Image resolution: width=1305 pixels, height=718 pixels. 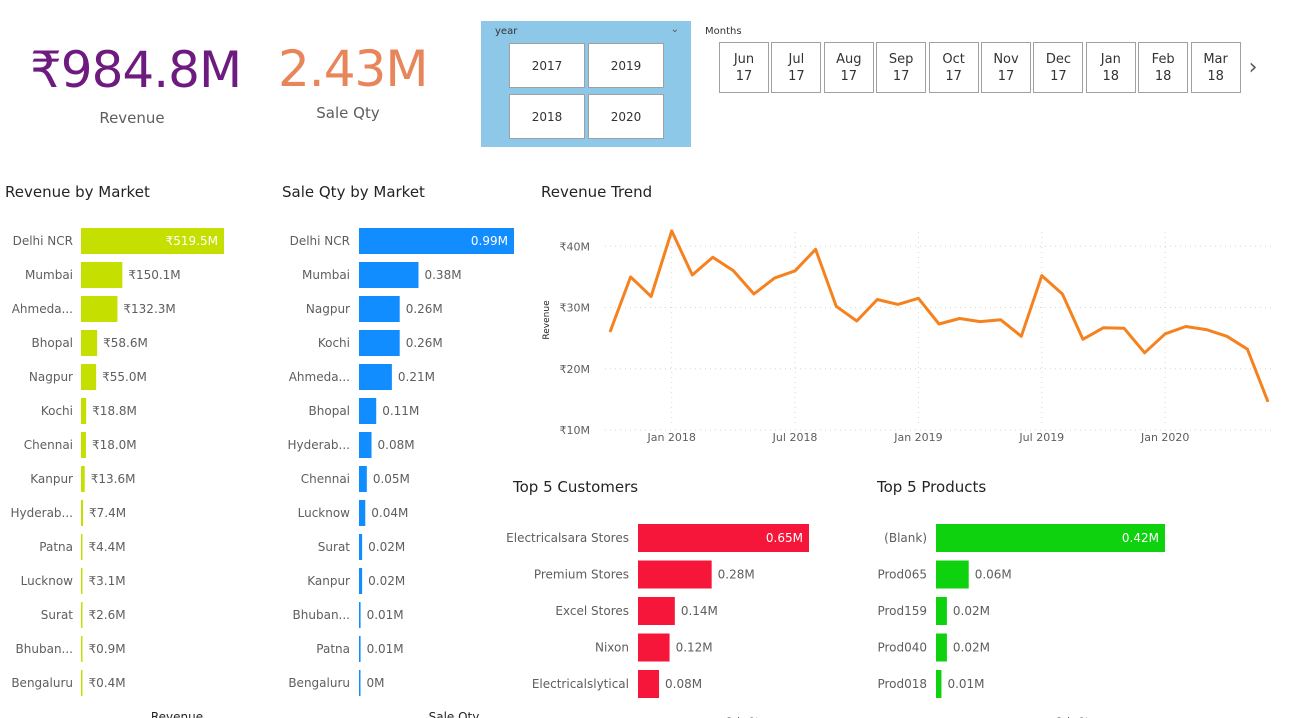 What do you see at coordinates (626, 65) in the screenshot?
I see `year-option-2019: 2019` at bounding box center [626, 65].